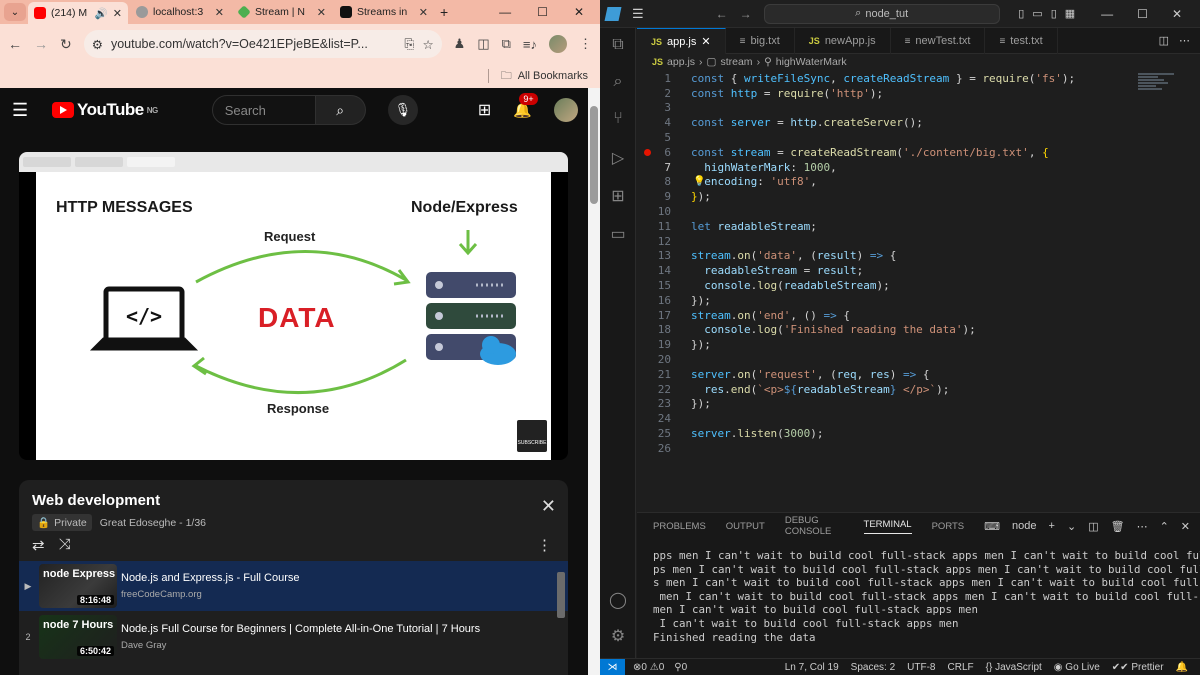 The image size is (1200, 675). What do you see at coordinates (427, 44) in the screenshot?
I see `bookmark-star-icon: ☆` at bounding box center [427, 44].